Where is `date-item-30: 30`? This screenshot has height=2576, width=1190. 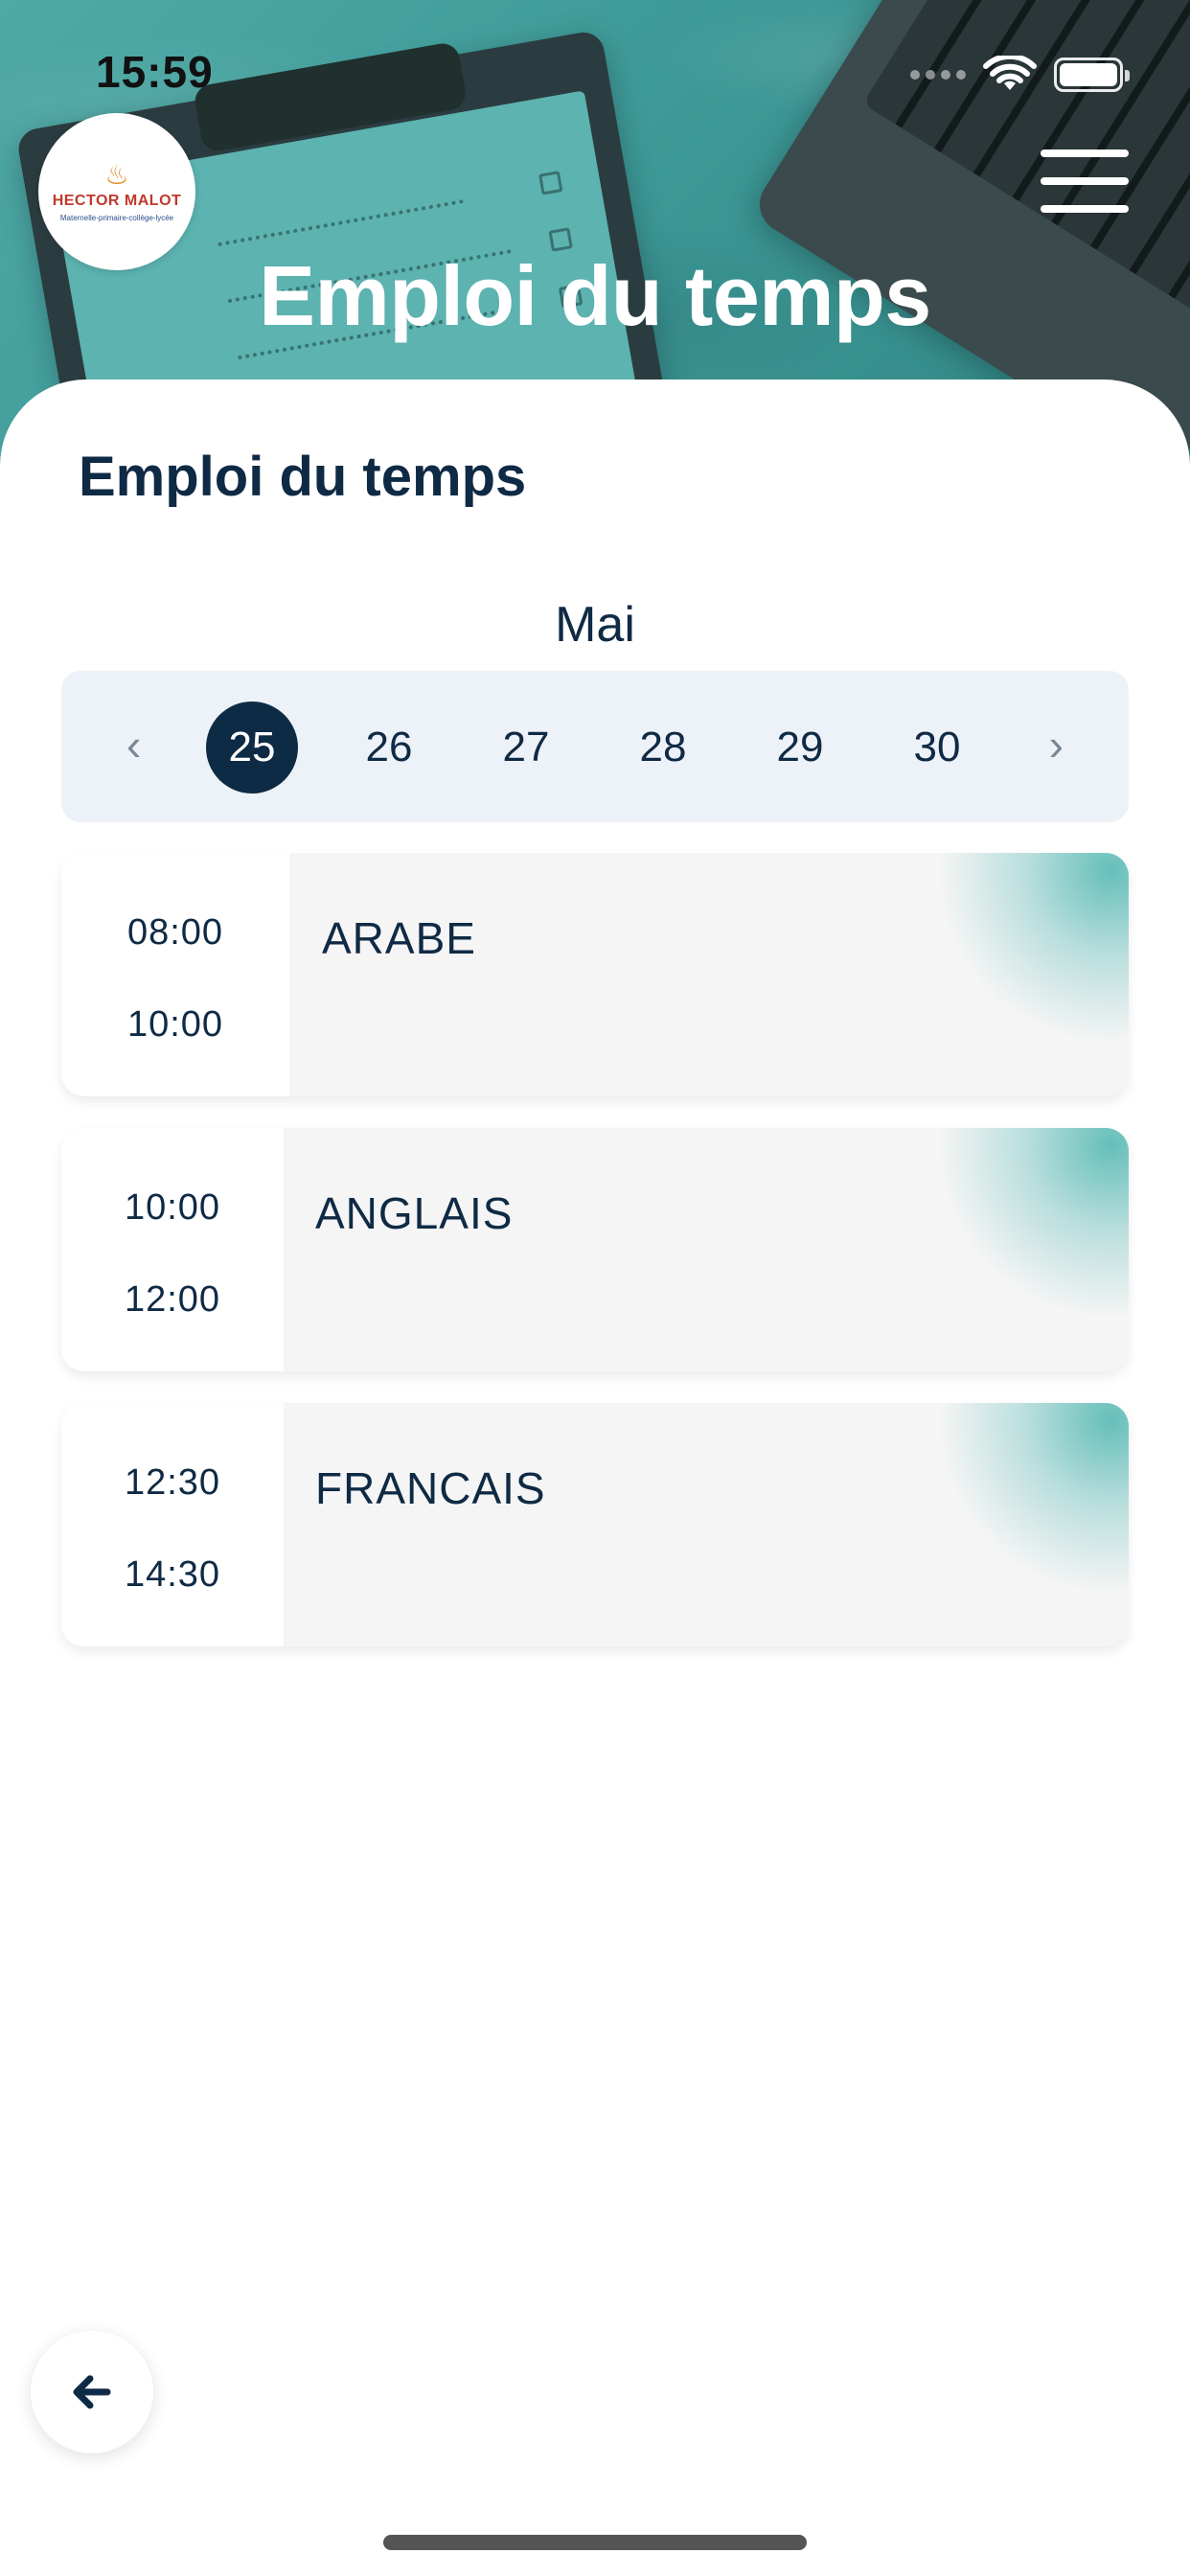
date-item-30: 30 is located at coordinates (937, 748).